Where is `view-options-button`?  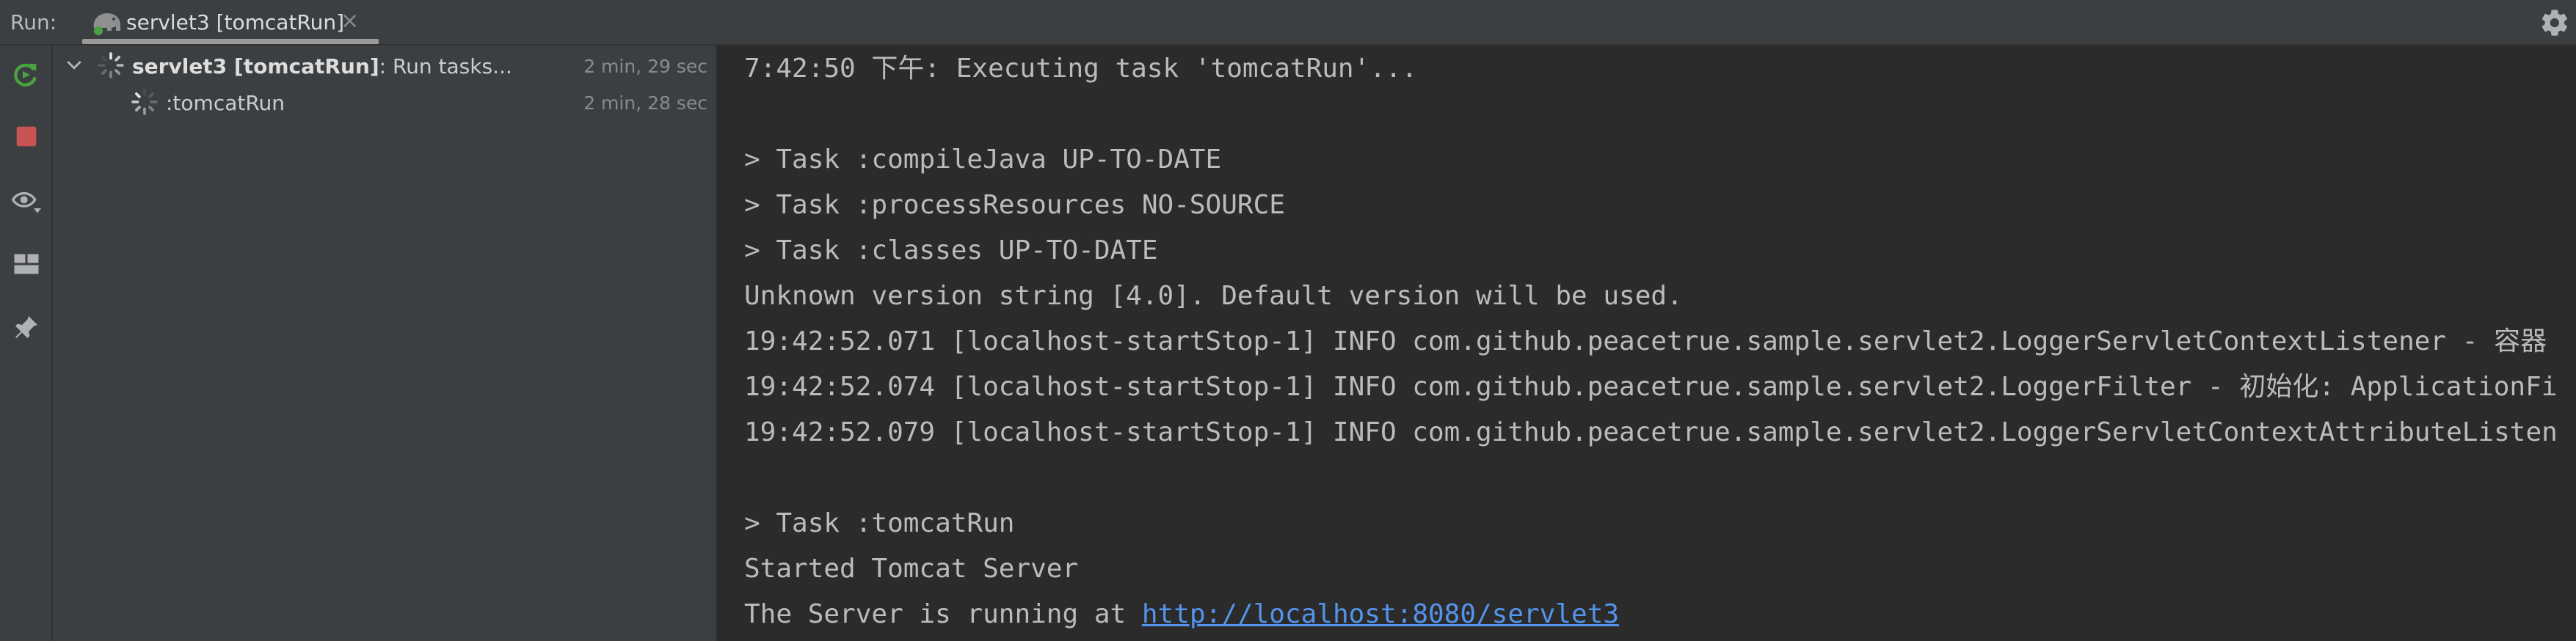
view-options-button is located at coordinates (26, 202).